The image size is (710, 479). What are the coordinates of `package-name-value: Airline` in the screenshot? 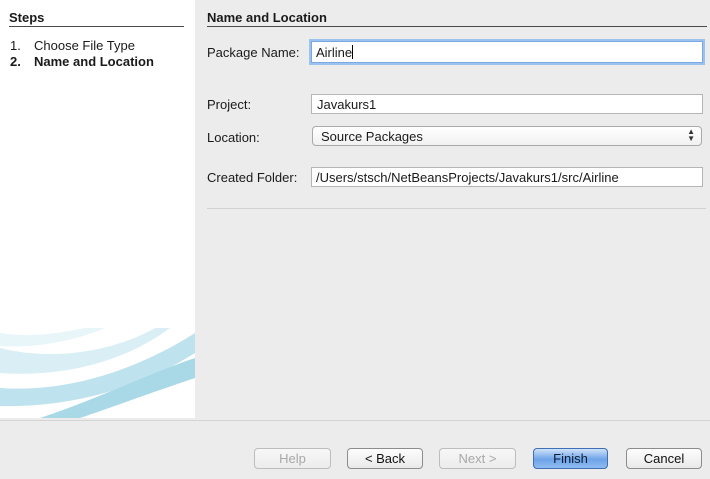 It's located at (334, 52).